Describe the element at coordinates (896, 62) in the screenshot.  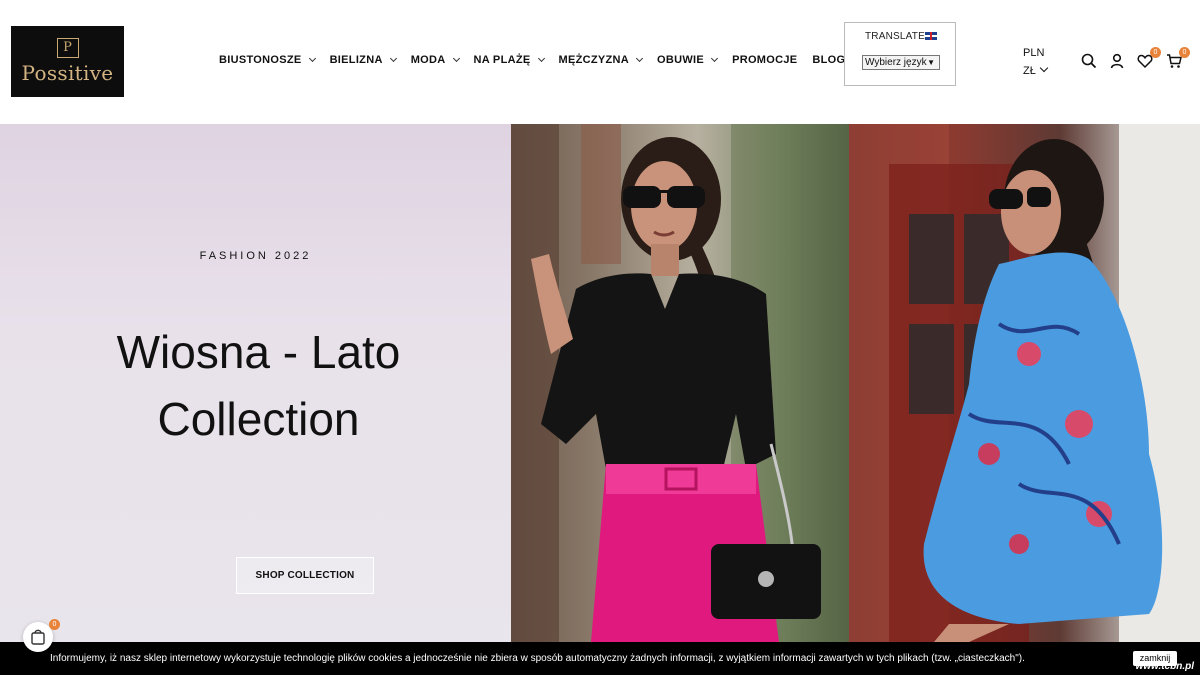
I see `language-select-value: Wybierz język` at that location.